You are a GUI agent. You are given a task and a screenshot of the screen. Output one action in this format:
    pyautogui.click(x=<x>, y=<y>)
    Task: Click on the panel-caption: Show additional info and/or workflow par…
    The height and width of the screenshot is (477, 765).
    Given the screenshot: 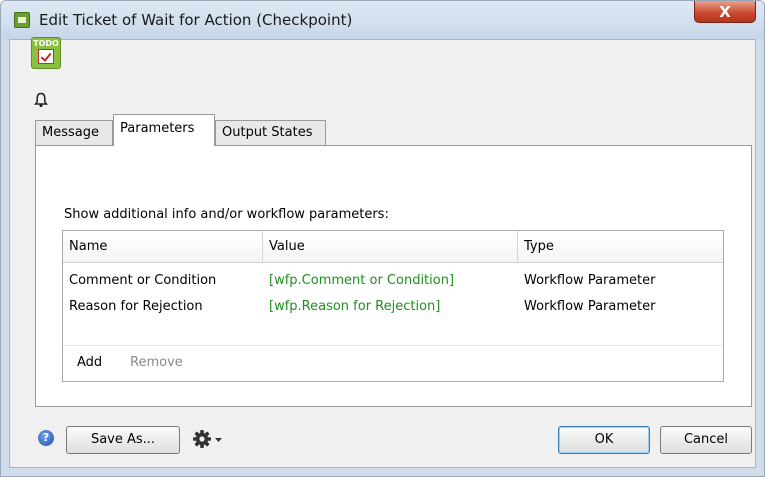 What is the action you would take?
    pyautogui.click(x=226, y=214)
    